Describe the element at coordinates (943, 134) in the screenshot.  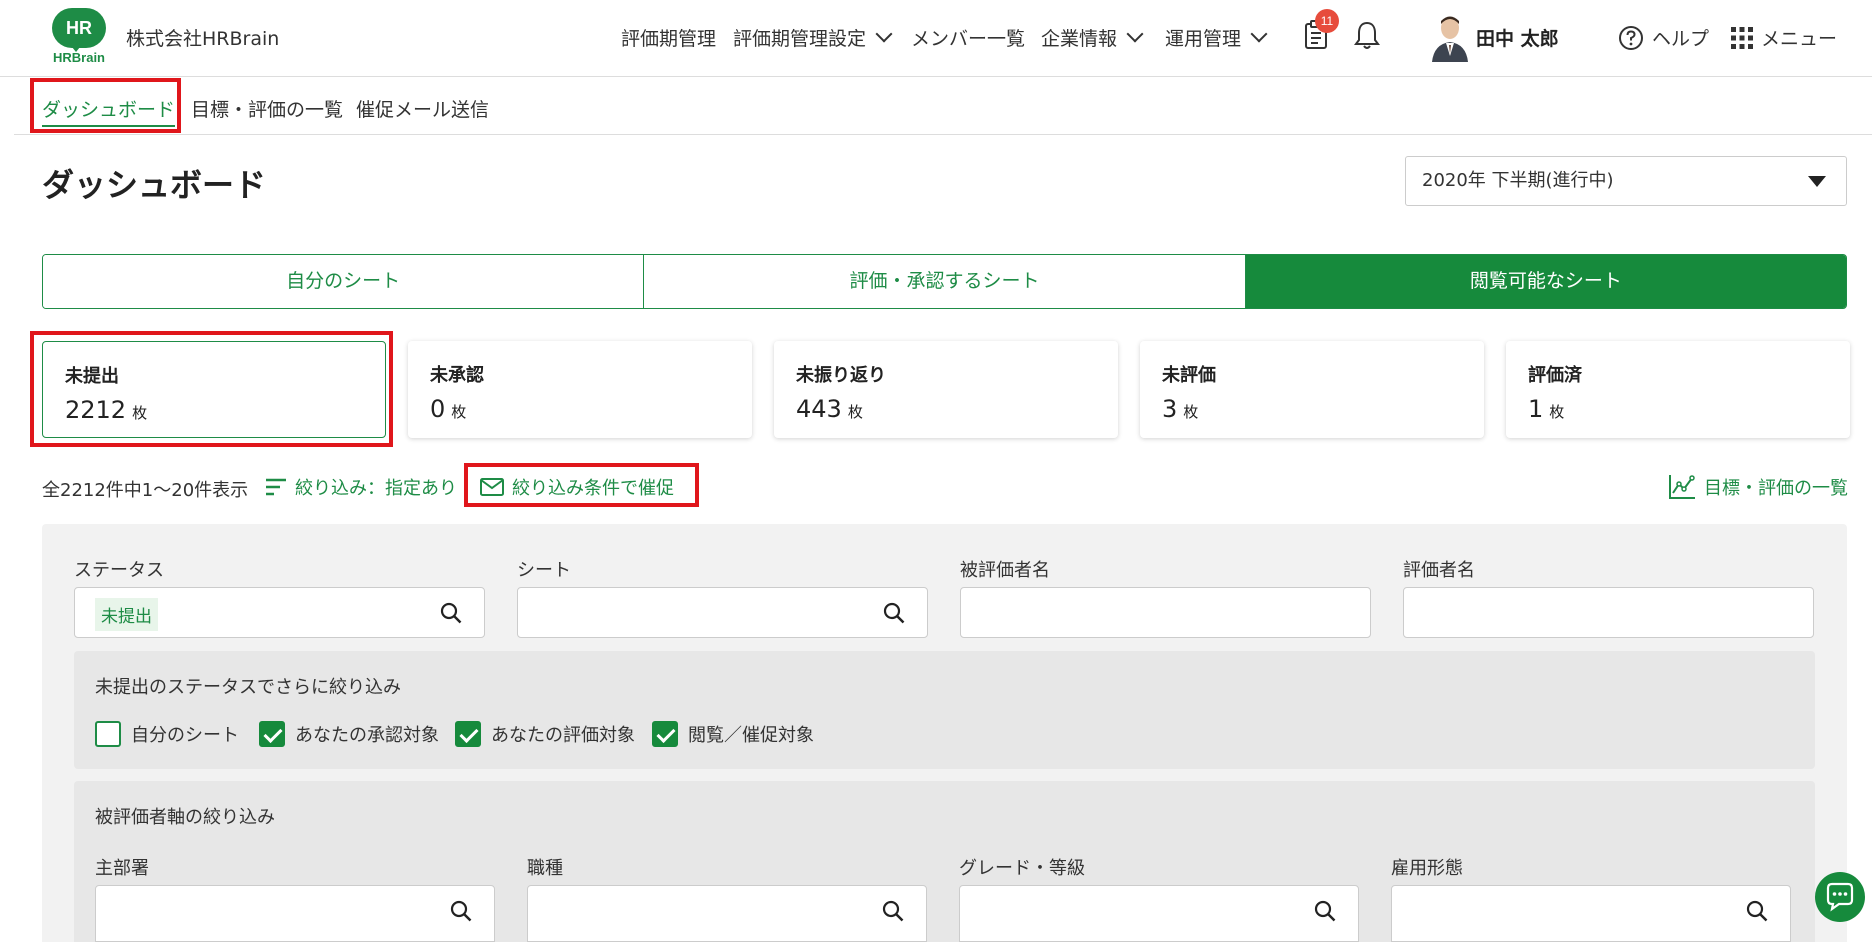
I see `subnav-divider` at that location.